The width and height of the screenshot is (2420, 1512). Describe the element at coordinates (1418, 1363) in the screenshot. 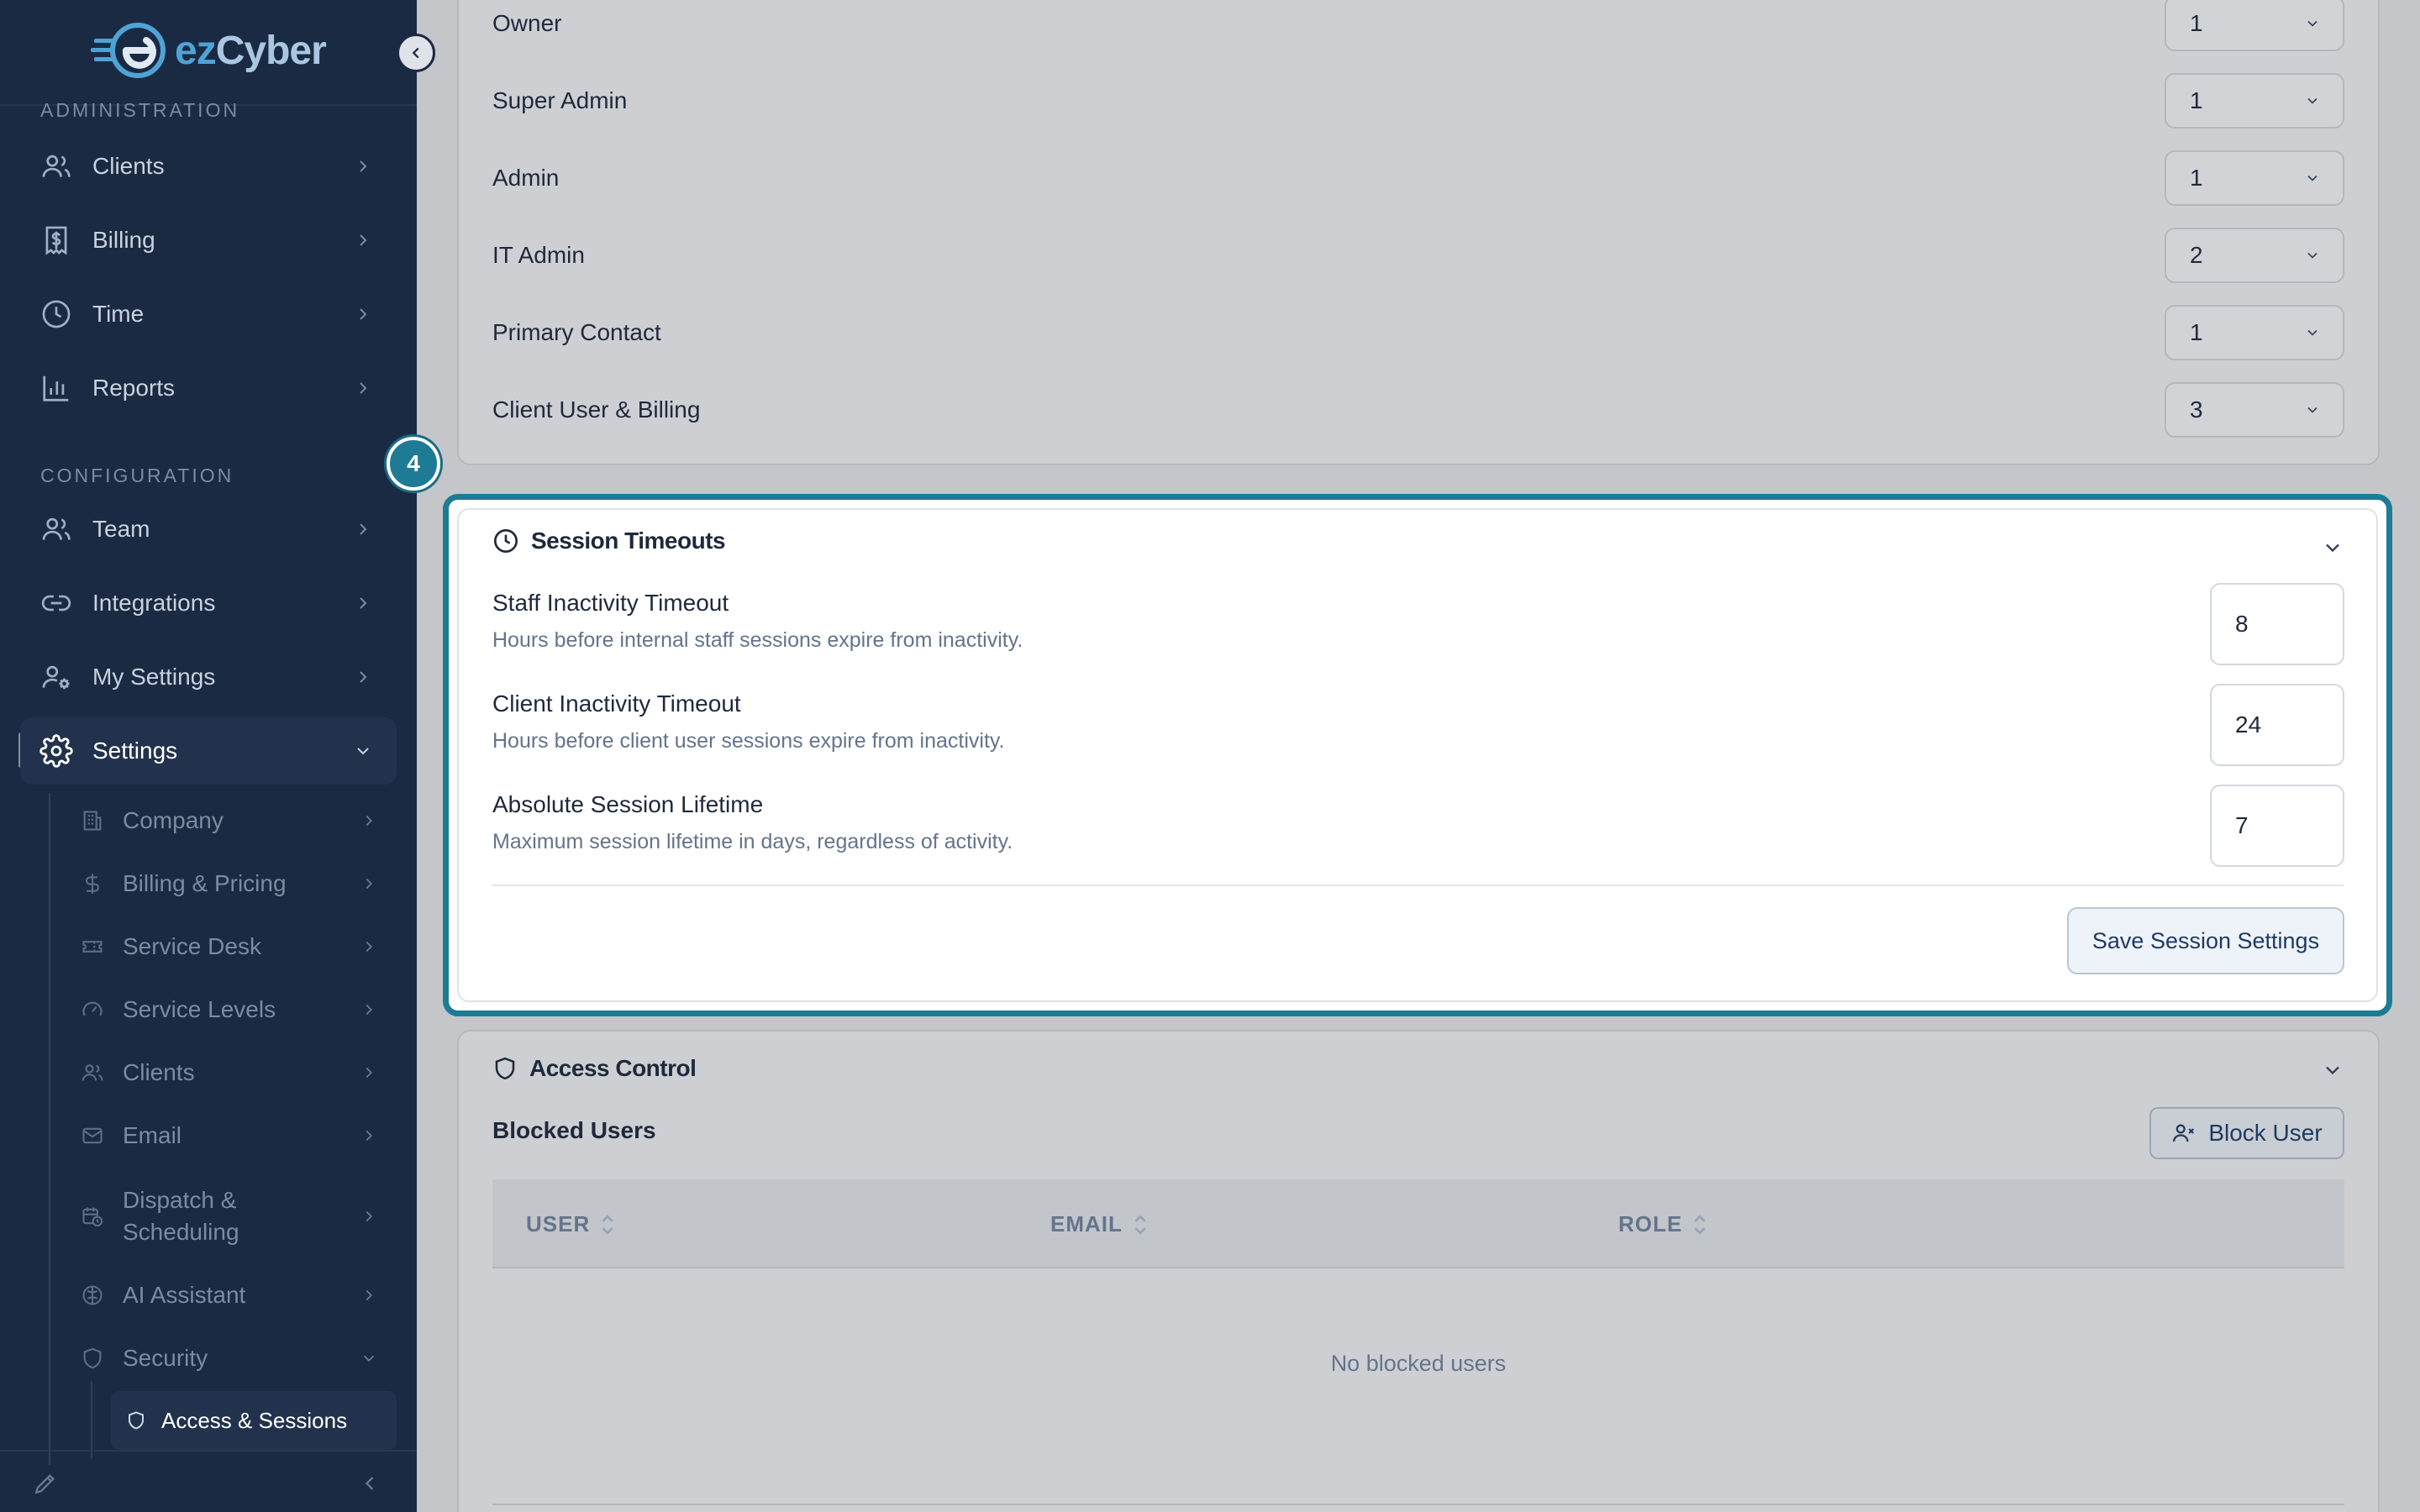

I see `empty-state-message: No blocked users` at that location.